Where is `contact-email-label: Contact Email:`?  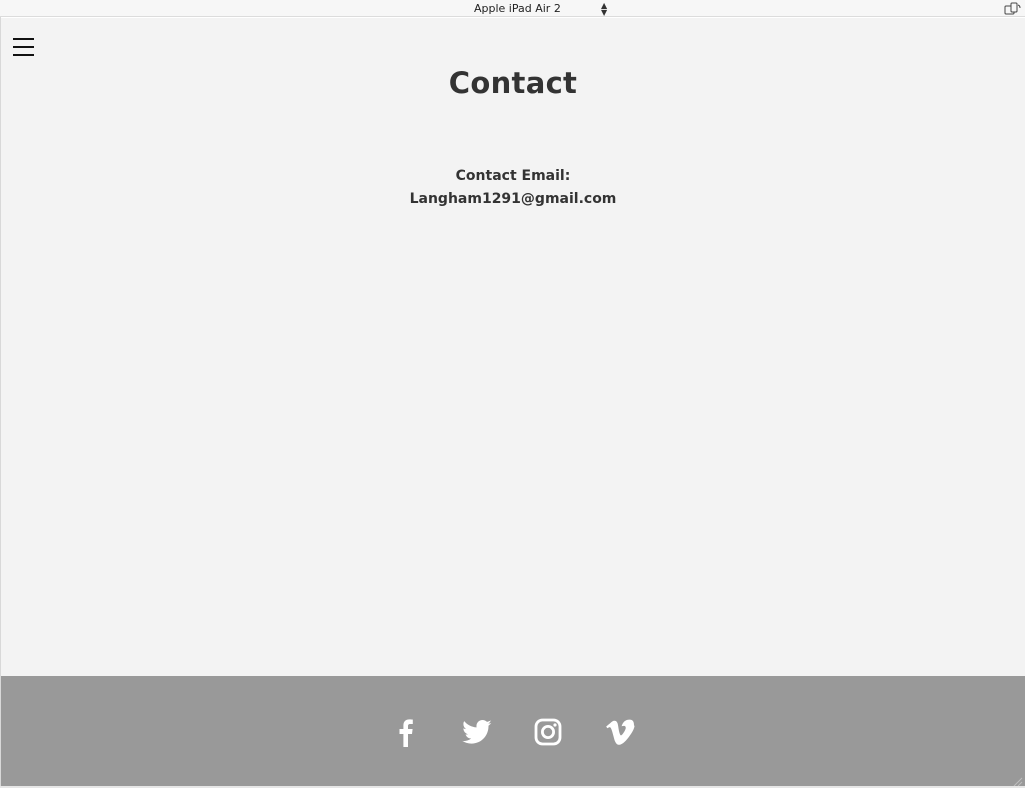 contact-email-label: Contact Email: is located at coordinates (513, 176).